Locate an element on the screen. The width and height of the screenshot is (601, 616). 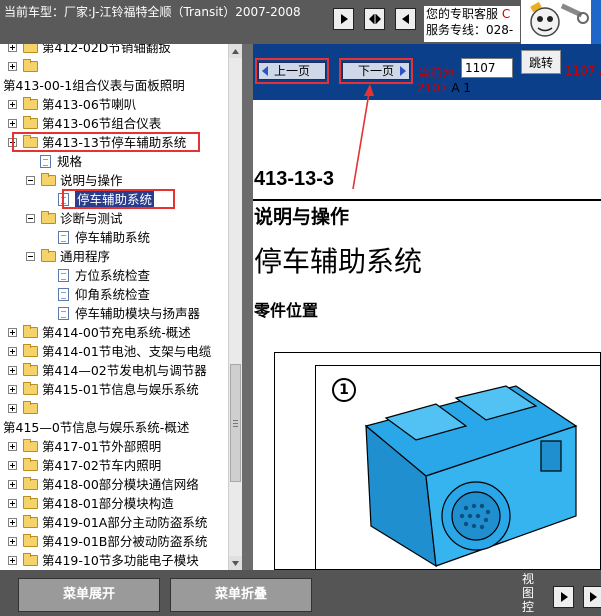
tree-item-label: 诊断与测试 is located at coordinates (91, 218).